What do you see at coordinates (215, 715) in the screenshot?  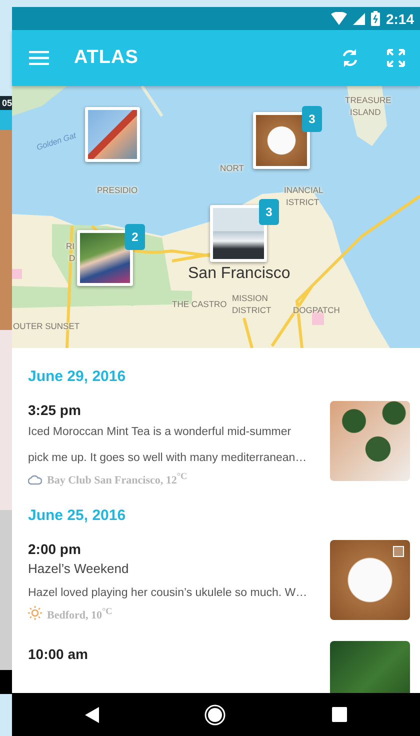 I see `home-icon` at bounding box center [215, 715].